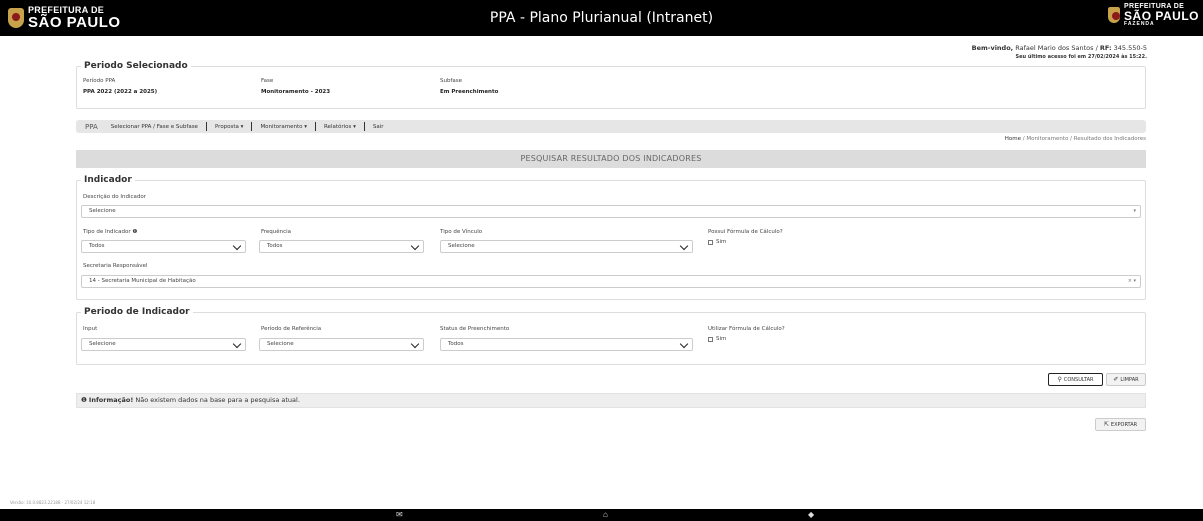 The width and height of the screenshot is (1203, 521). I want to click on utilizar-formula-checkbox: Sim, so click(717, 339).